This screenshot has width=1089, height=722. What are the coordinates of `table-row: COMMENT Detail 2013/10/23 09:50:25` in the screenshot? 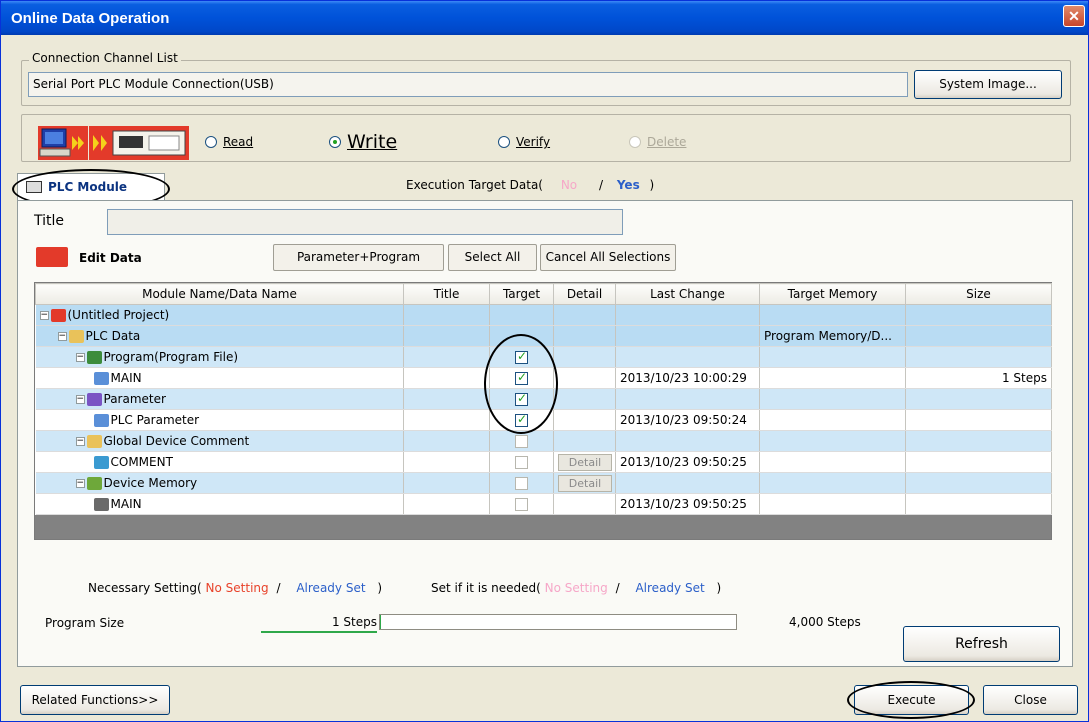 It's located at (543, 462).